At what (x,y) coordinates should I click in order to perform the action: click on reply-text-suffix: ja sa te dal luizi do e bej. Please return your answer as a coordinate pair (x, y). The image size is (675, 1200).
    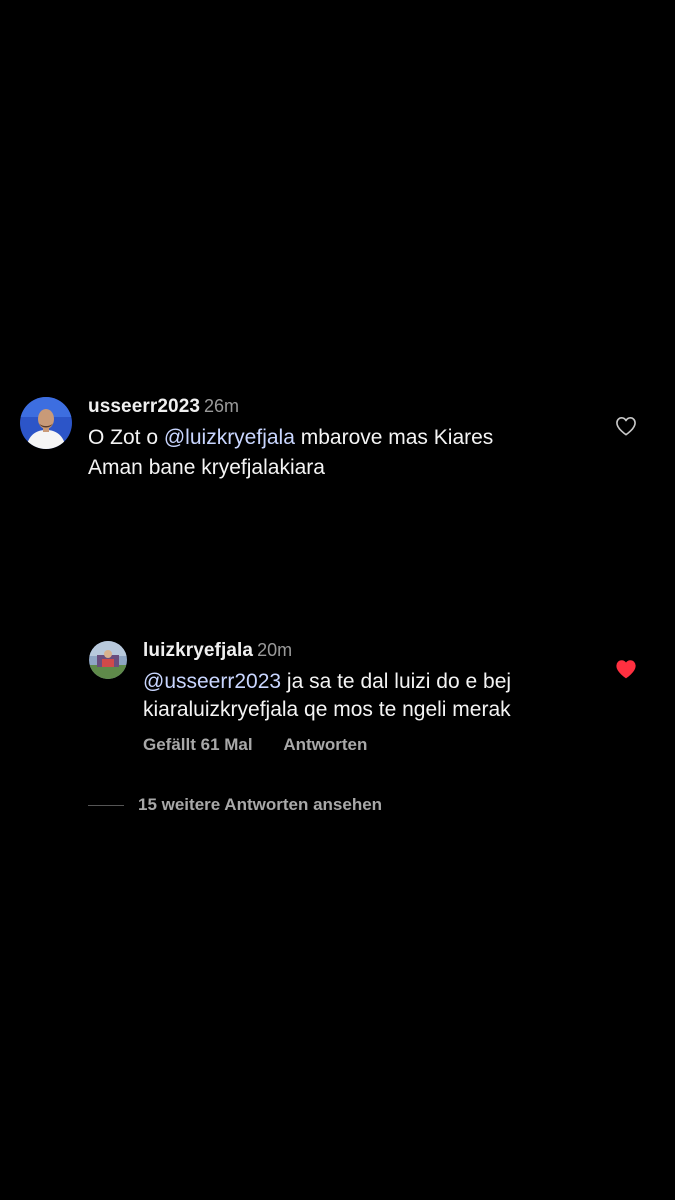
    Looking at the image, I should click on (396, 681).